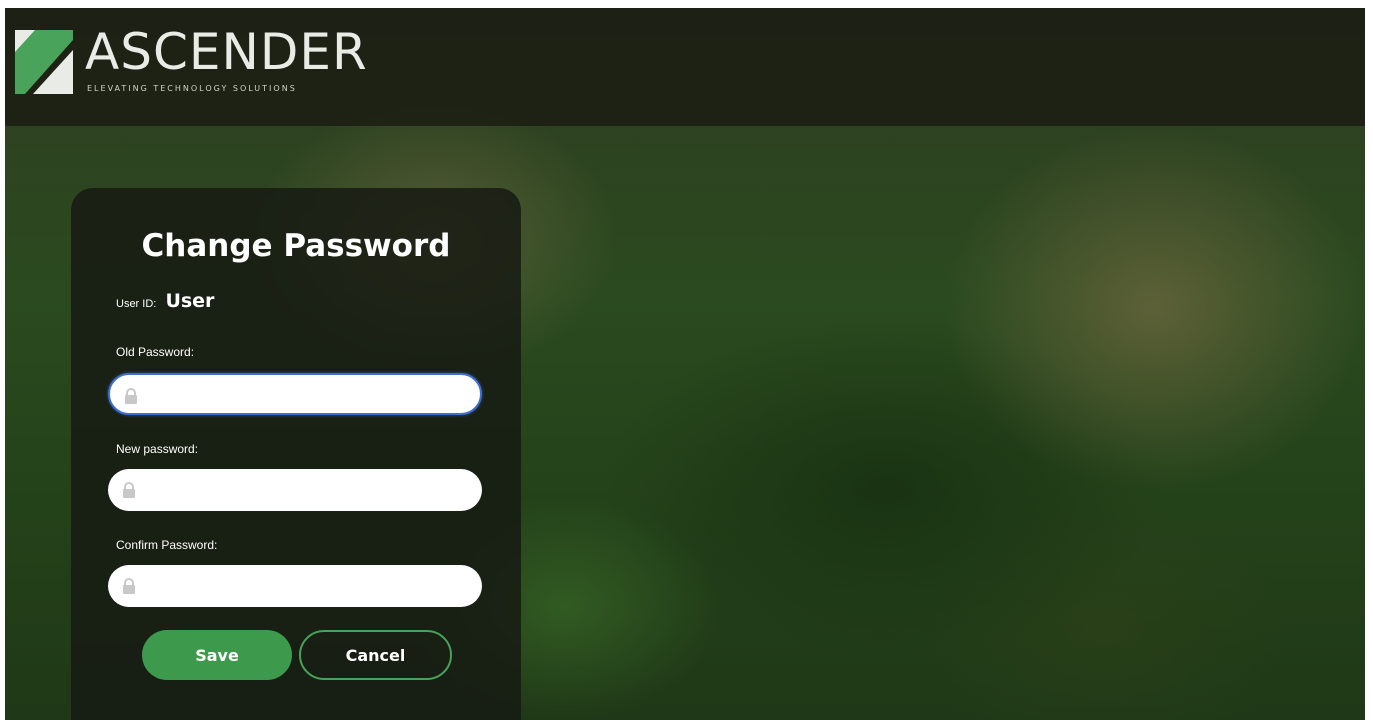  I want to click on old-password-label: Old Password:, so click(155, 352).